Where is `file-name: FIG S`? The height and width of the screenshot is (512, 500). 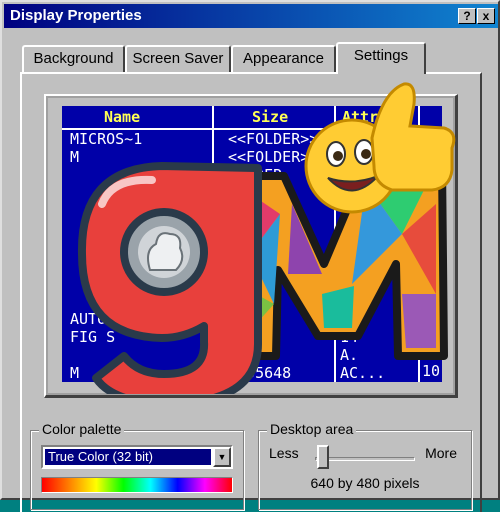
file-name: FIG S is located at coordinates (93, 337).